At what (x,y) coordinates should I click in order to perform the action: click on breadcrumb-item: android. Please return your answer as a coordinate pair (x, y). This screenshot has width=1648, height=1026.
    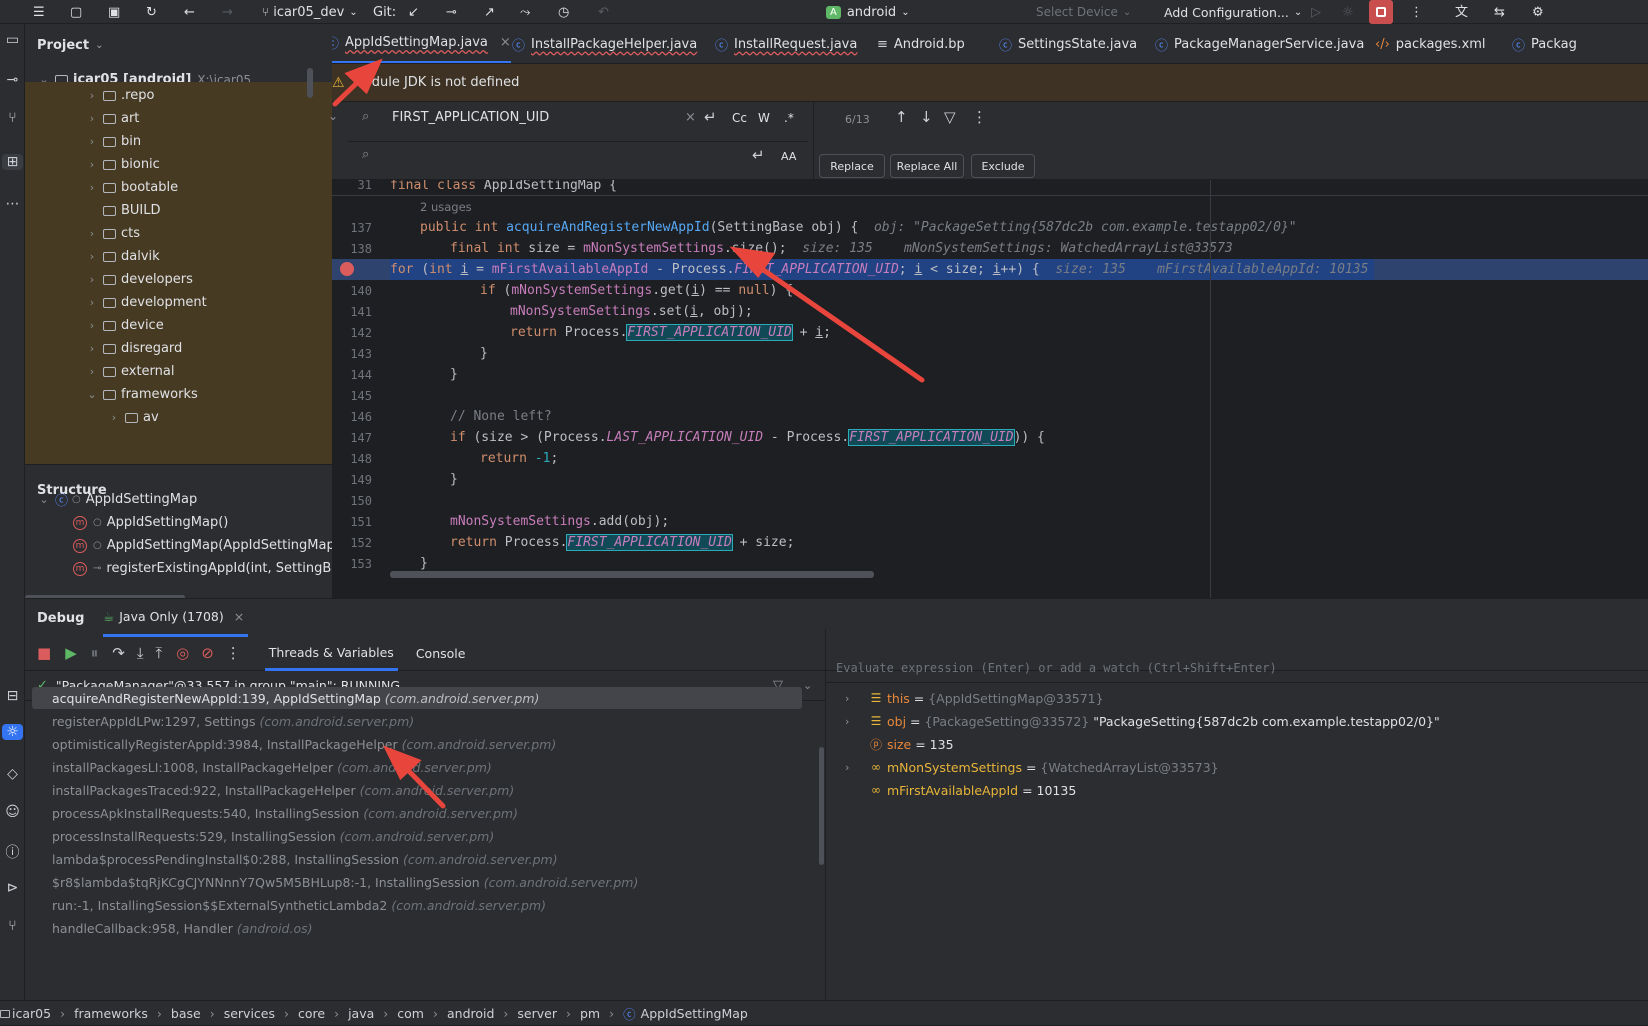
    Looking at the image, I should click on (470, 1013).